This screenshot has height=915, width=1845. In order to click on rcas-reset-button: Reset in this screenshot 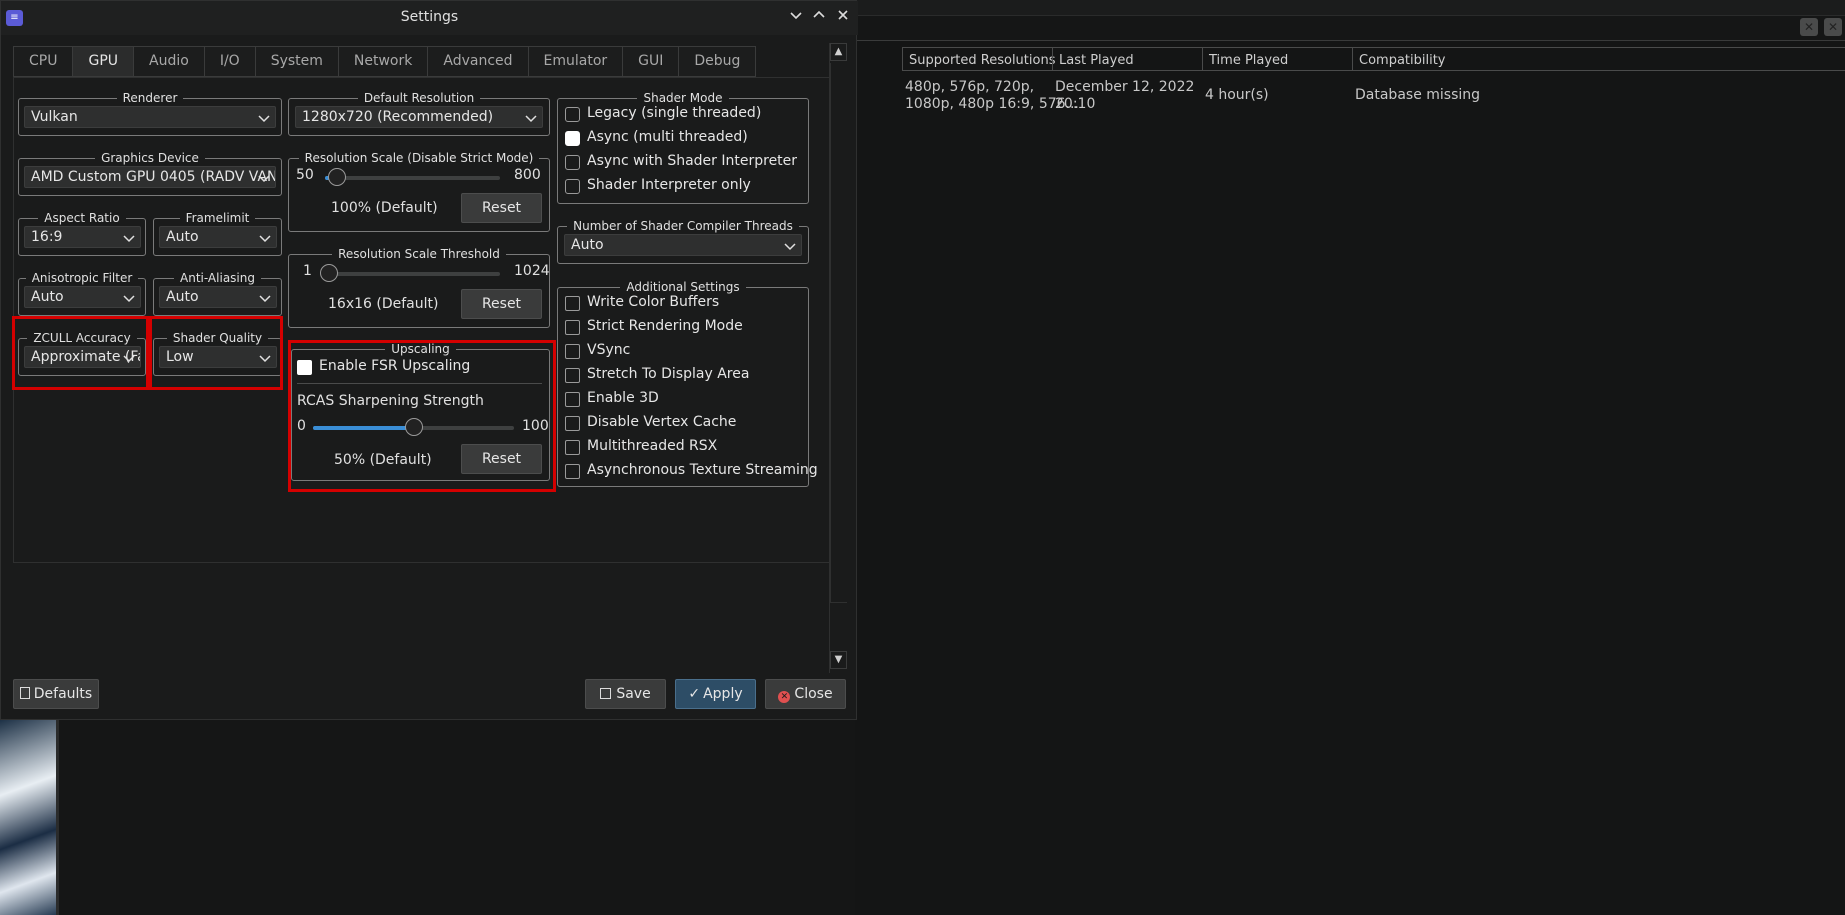, I will do `click(501, 459)`.